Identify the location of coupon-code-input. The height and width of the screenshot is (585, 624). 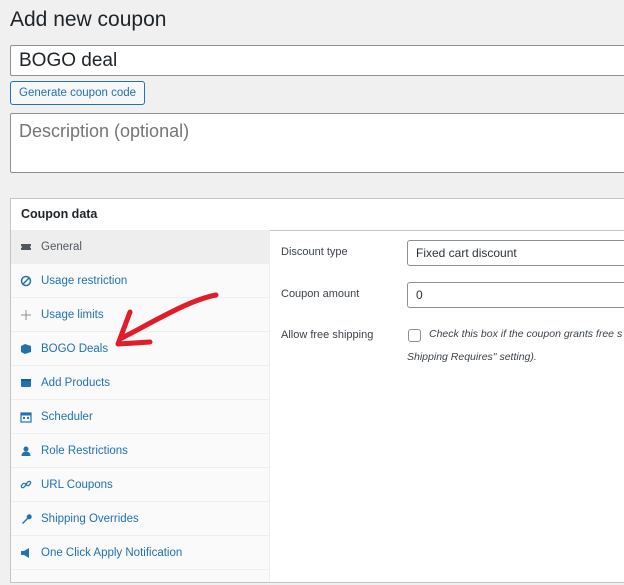
(317, 60).